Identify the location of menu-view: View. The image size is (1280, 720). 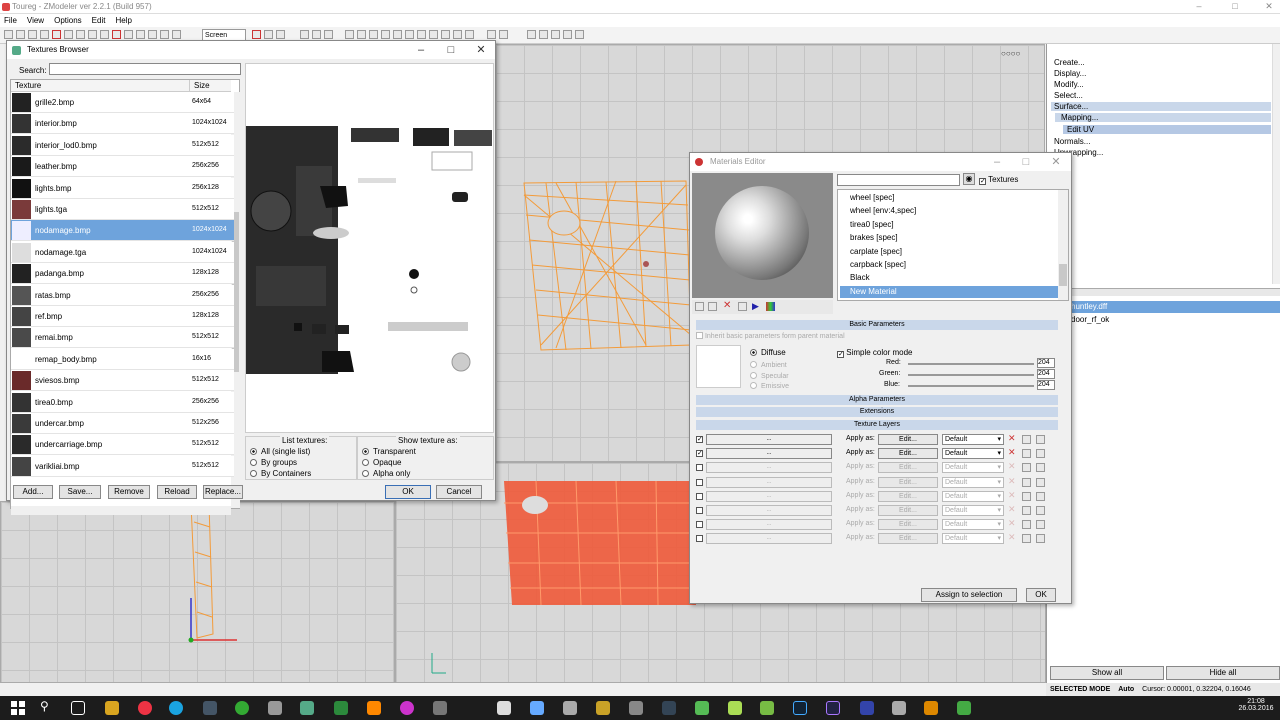
(35, 20).